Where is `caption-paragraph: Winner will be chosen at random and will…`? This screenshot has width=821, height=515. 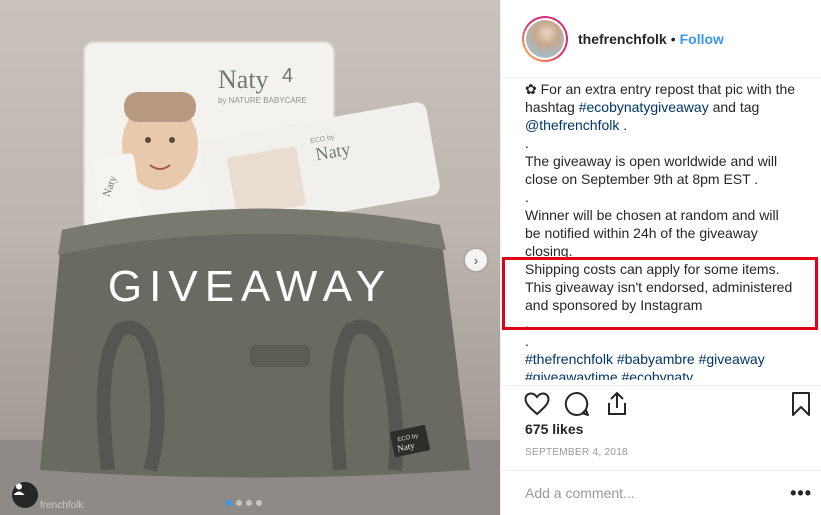
caption-paragraph: Winner will be chosen at random and will… is located at coordinates (652, 233).